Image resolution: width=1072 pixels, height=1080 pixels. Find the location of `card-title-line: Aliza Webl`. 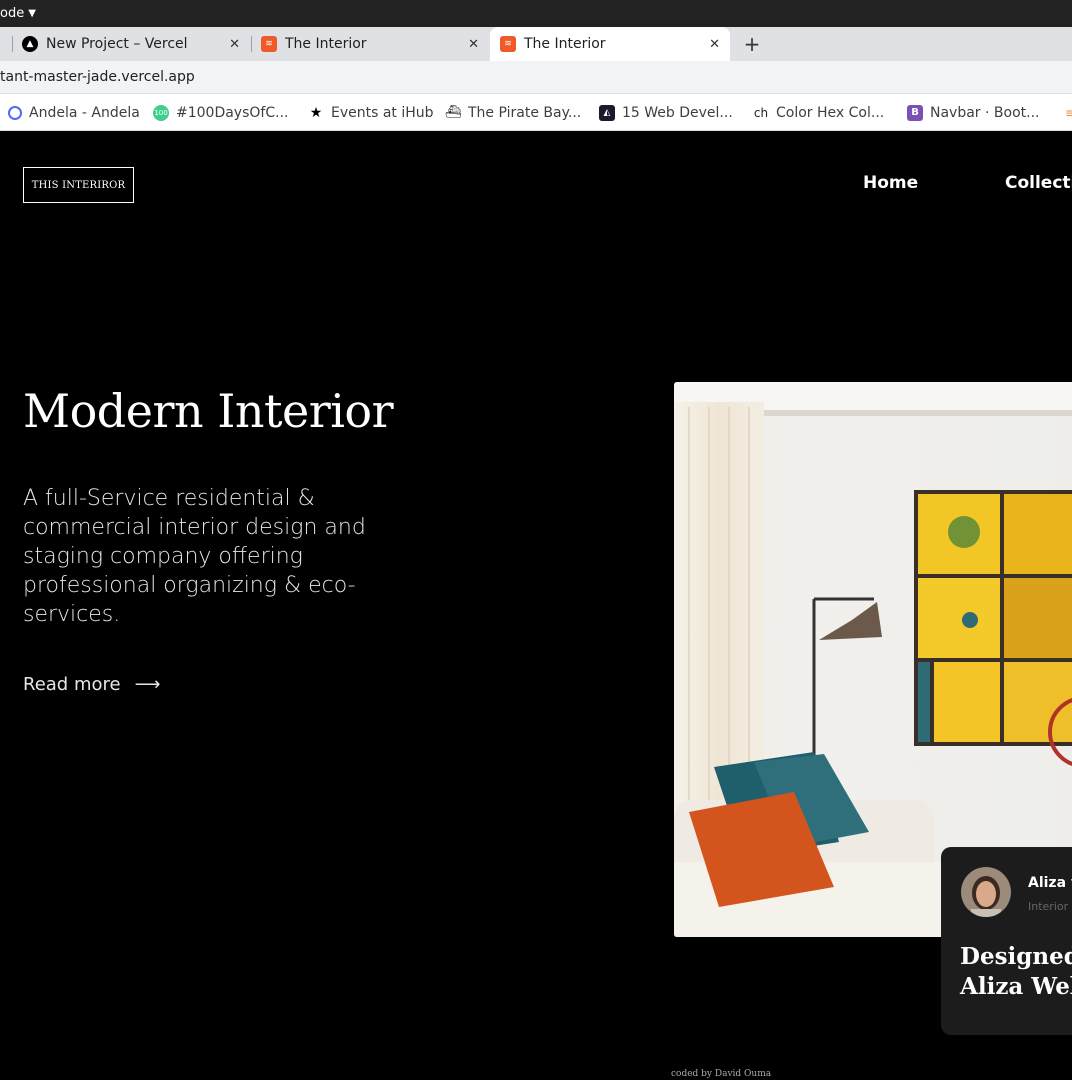

card-title-line: Aliza Webl is located at coordinates (1016, 986).